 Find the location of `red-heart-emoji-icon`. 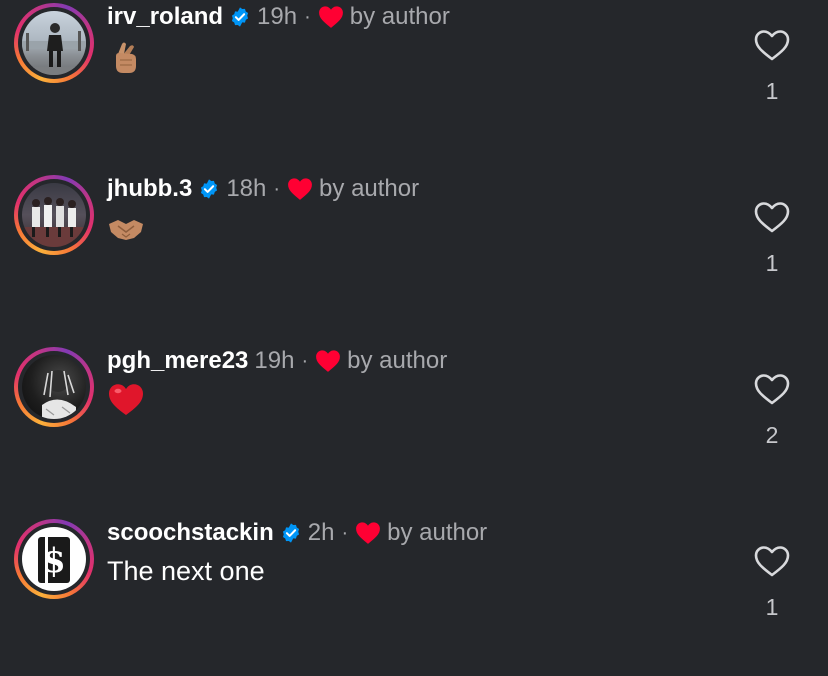

red-heart-emoji-icon is located at coordinates (126, 399).